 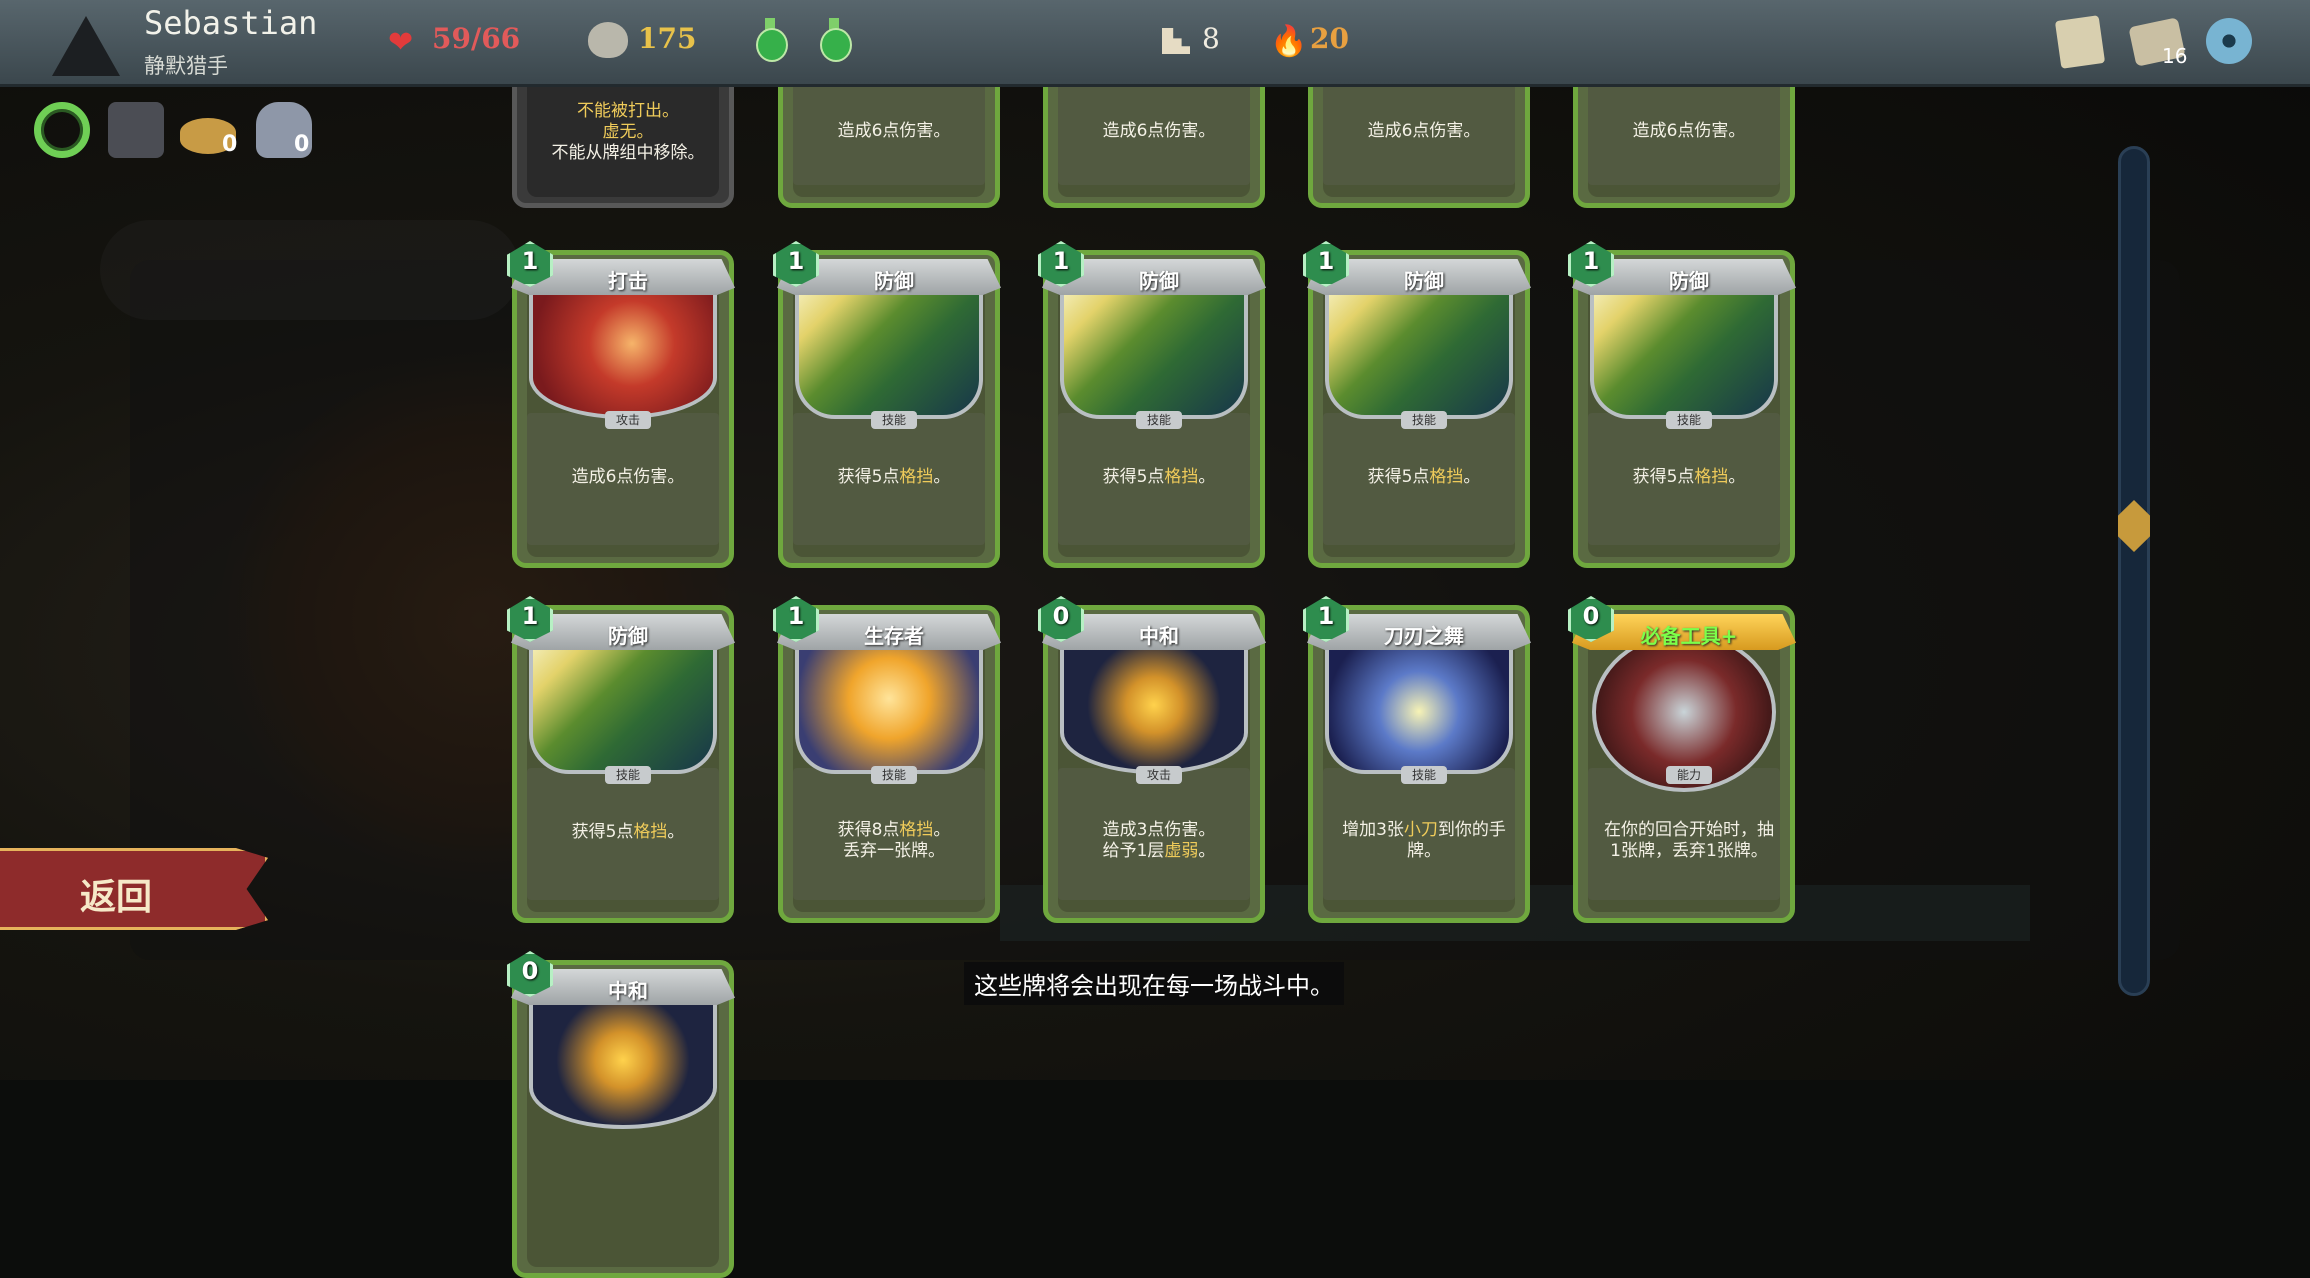 What do you see at coordinates (1689, 775) in the screenshot?
I see `card-type: 能力` at bounding box center [1689, 775].